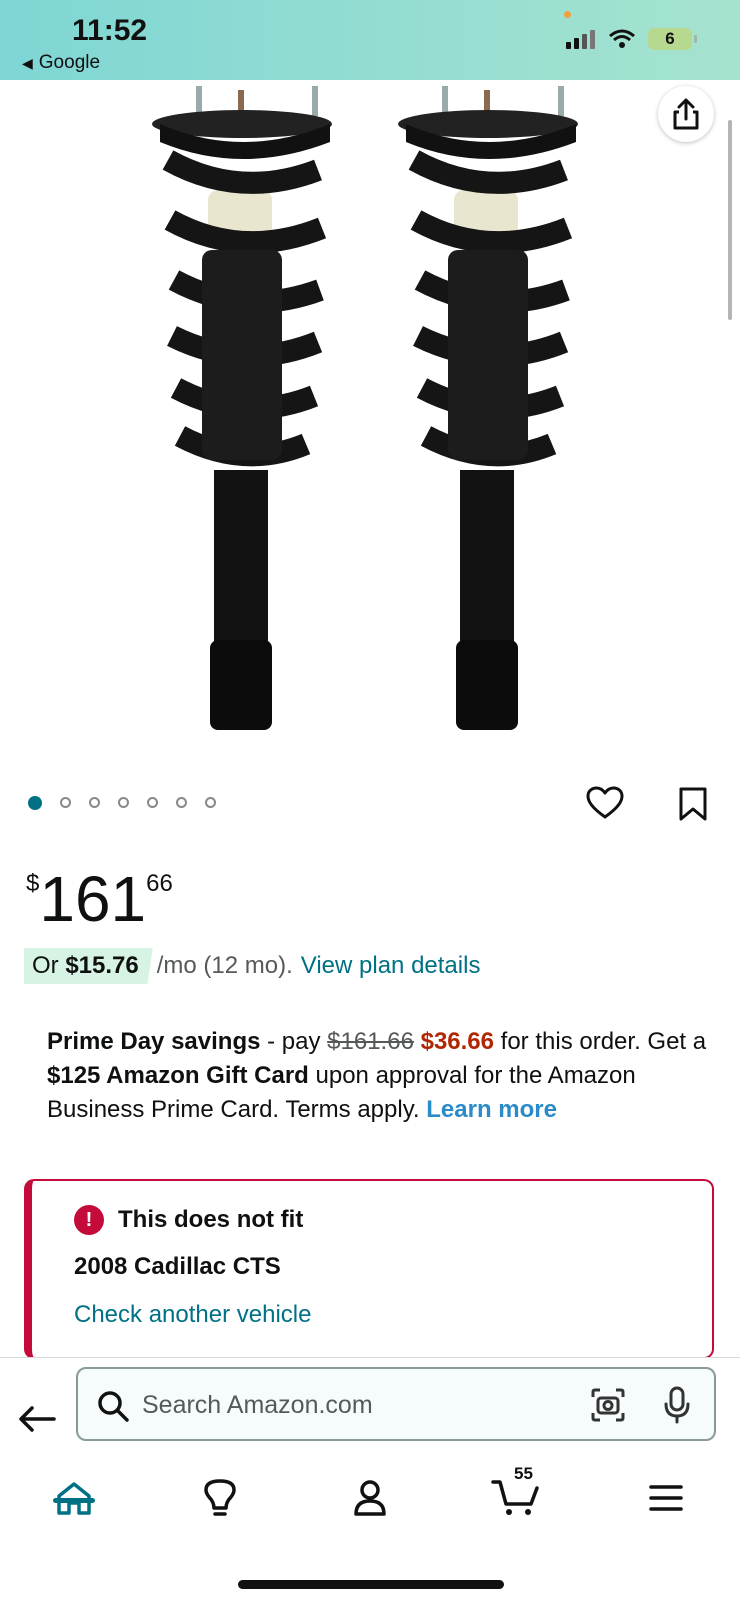 The width and height of the screenshot is (740, 1601). What do you see at coordinates (49, 965) in the screenshot?
I see `monthly-prefix: Or` at bounding box center [49, 965].